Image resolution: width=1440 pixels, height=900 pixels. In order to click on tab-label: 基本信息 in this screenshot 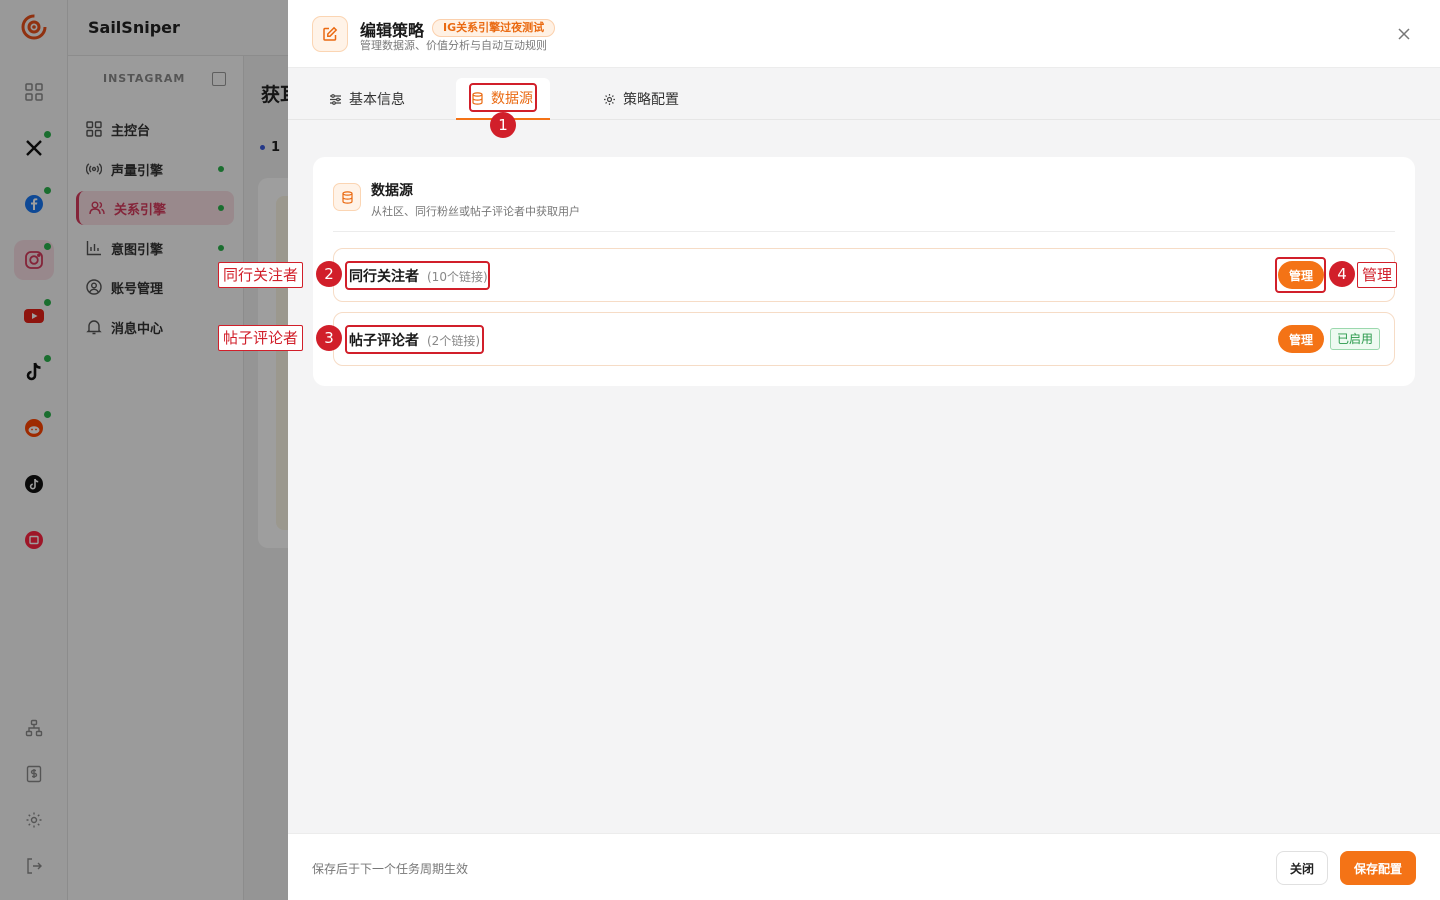, I will do `click(377, 100)`.